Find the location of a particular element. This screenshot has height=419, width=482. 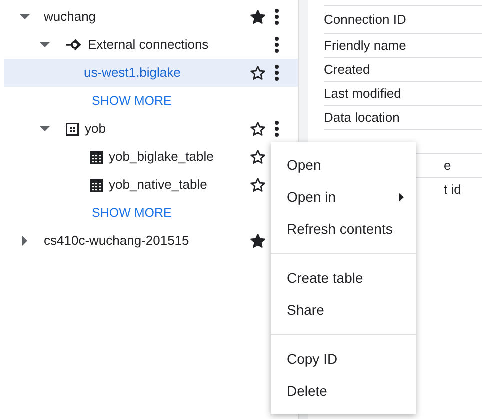

tree-row: us-west1.biglake is located at coordinates (151, 73).